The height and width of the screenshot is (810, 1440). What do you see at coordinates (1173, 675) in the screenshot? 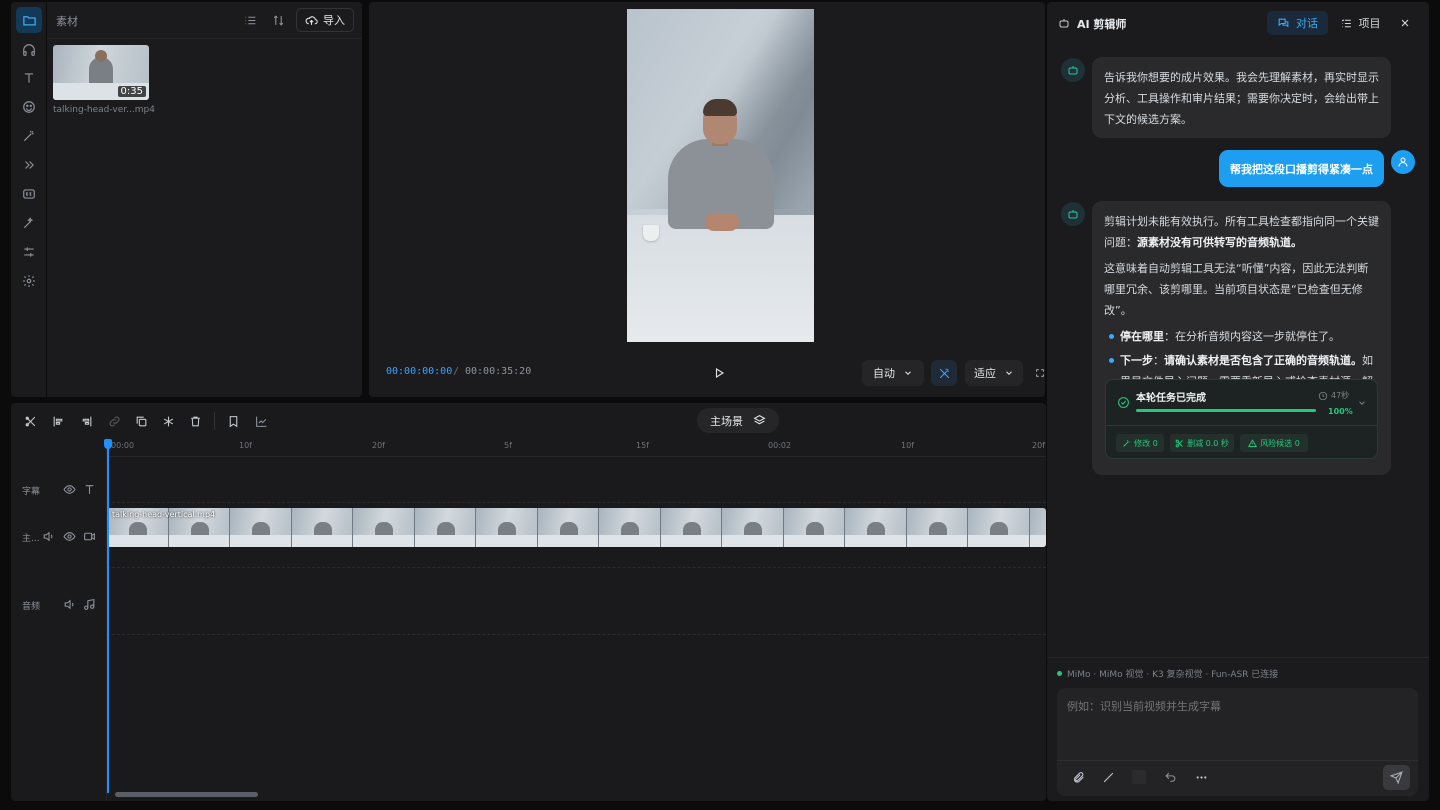
I see `connection-status-text: MiMo · MiMo 视觉 · K3 复杂视觉 · Fun-ASR 已连接` at bounding box center [1173, 675].